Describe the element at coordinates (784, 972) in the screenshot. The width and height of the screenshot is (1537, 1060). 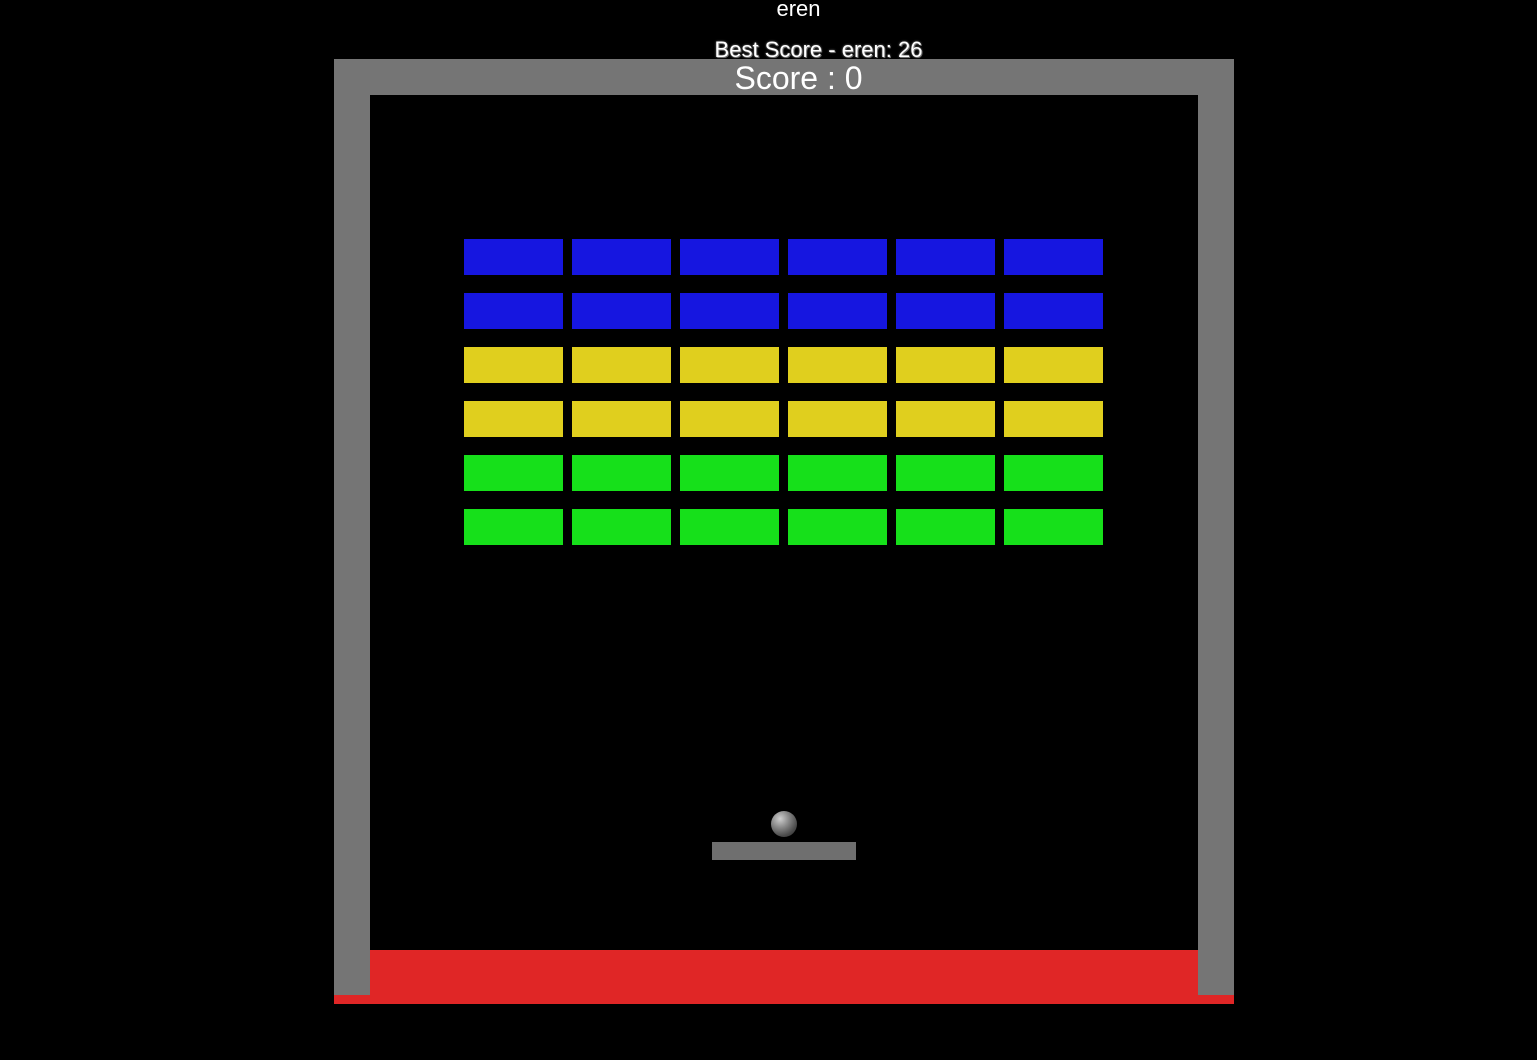
I see `floor-death-zone` at that location.